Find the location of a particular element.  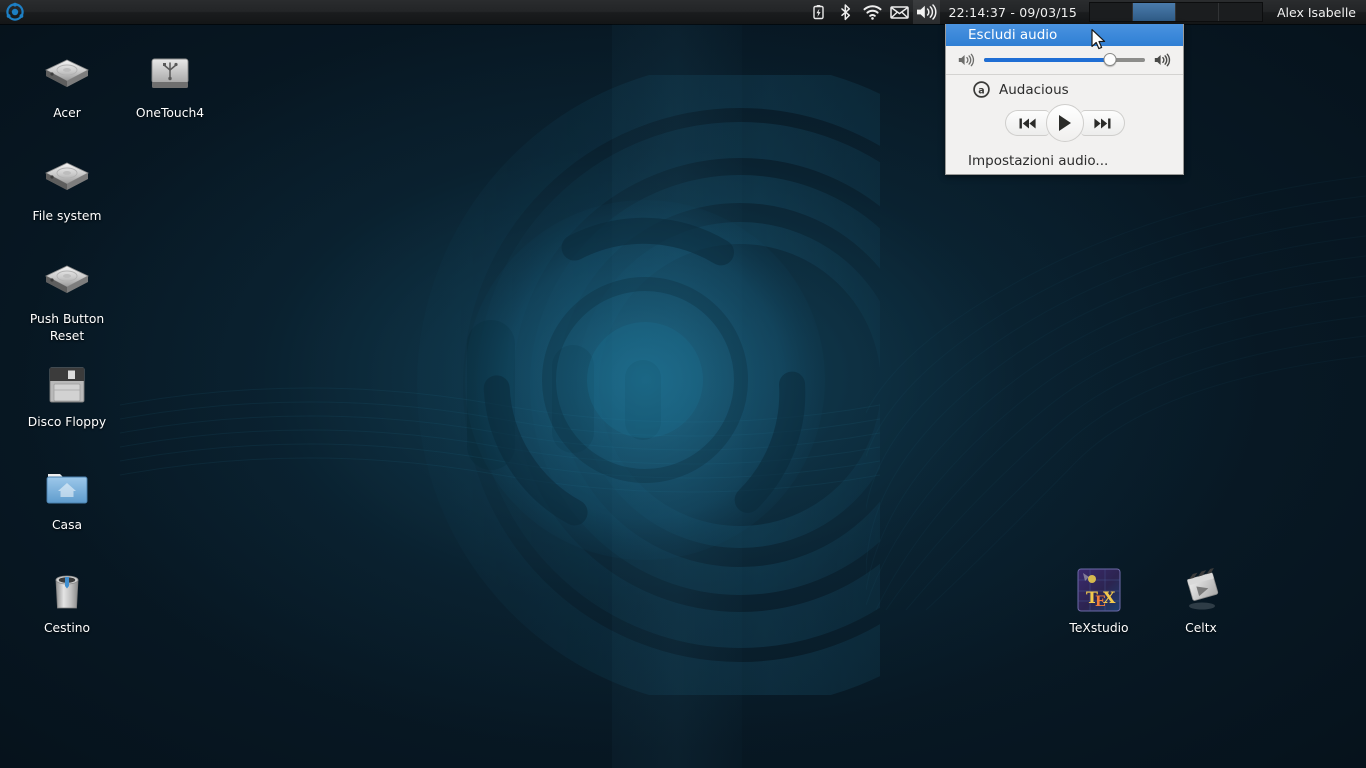

usb-drive-icon is located at coordinates (170, 74).